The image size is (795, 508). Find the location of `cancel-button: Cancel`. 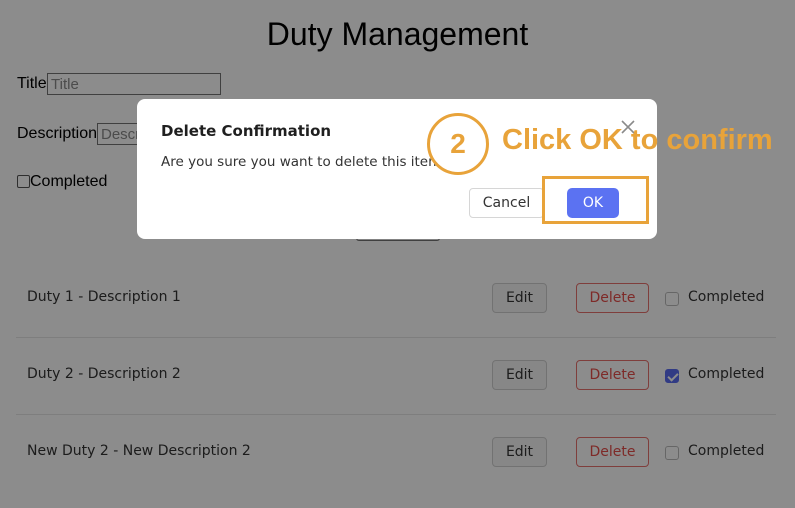

cancel-button: Cancel is located at coordinates (506, 203).